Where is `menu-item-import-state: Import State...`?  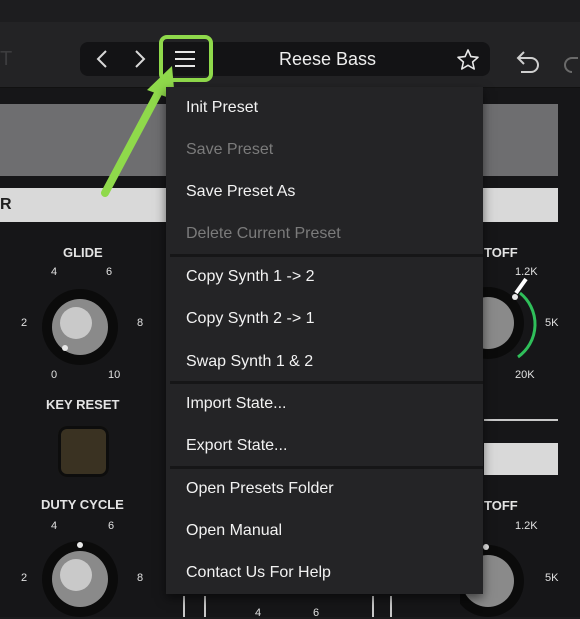
menu-item-import-state: Import State... is located at coordinates (333, 404).